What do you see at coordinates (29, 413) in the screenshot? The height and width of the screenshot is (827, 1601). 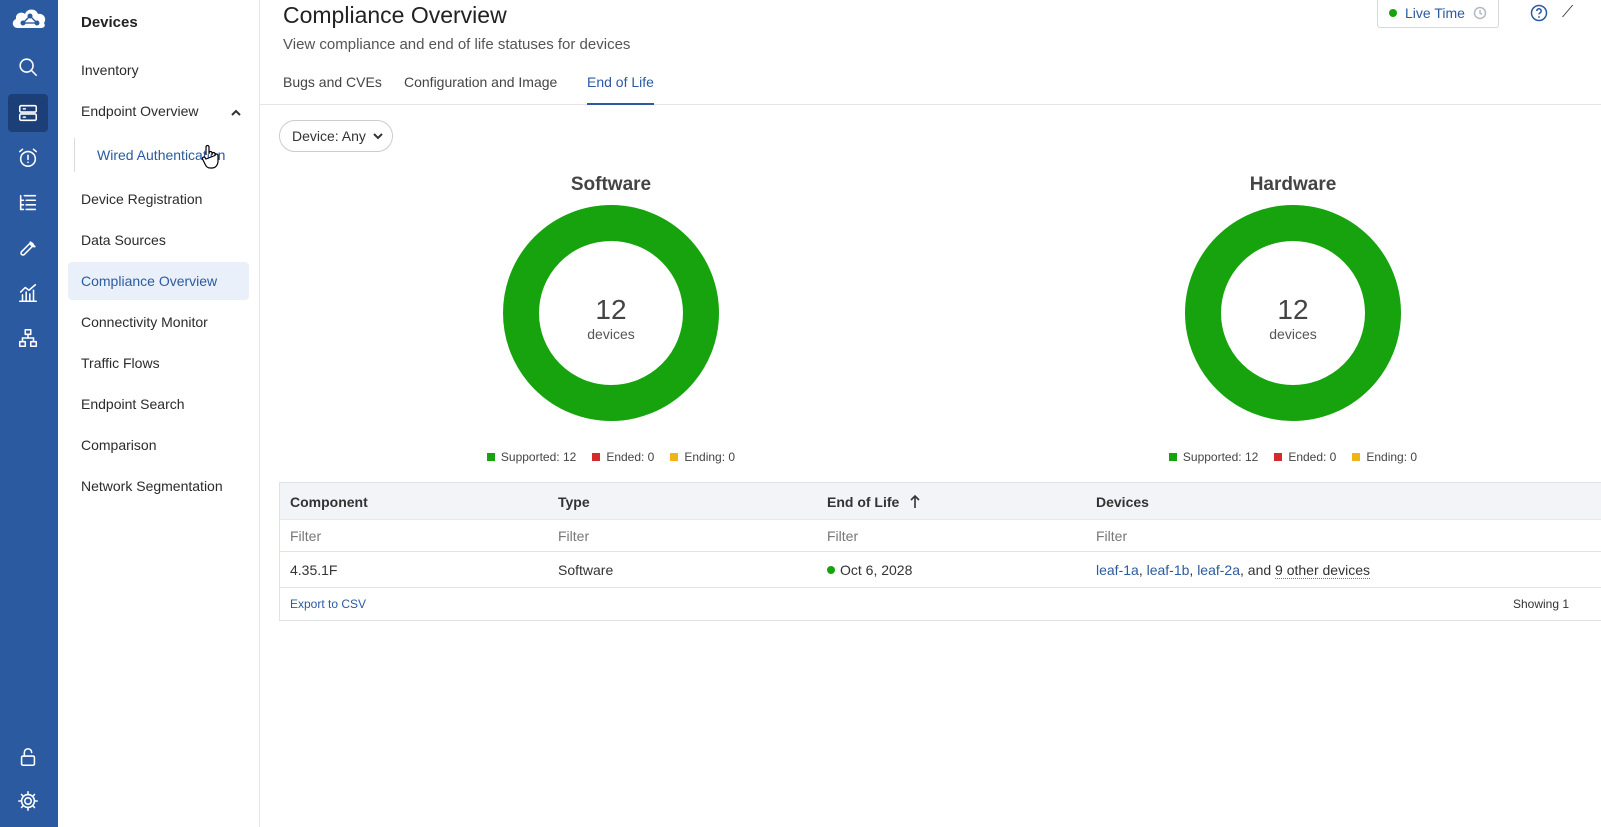 I see `icon-rail` at bounding box center [29, 413].